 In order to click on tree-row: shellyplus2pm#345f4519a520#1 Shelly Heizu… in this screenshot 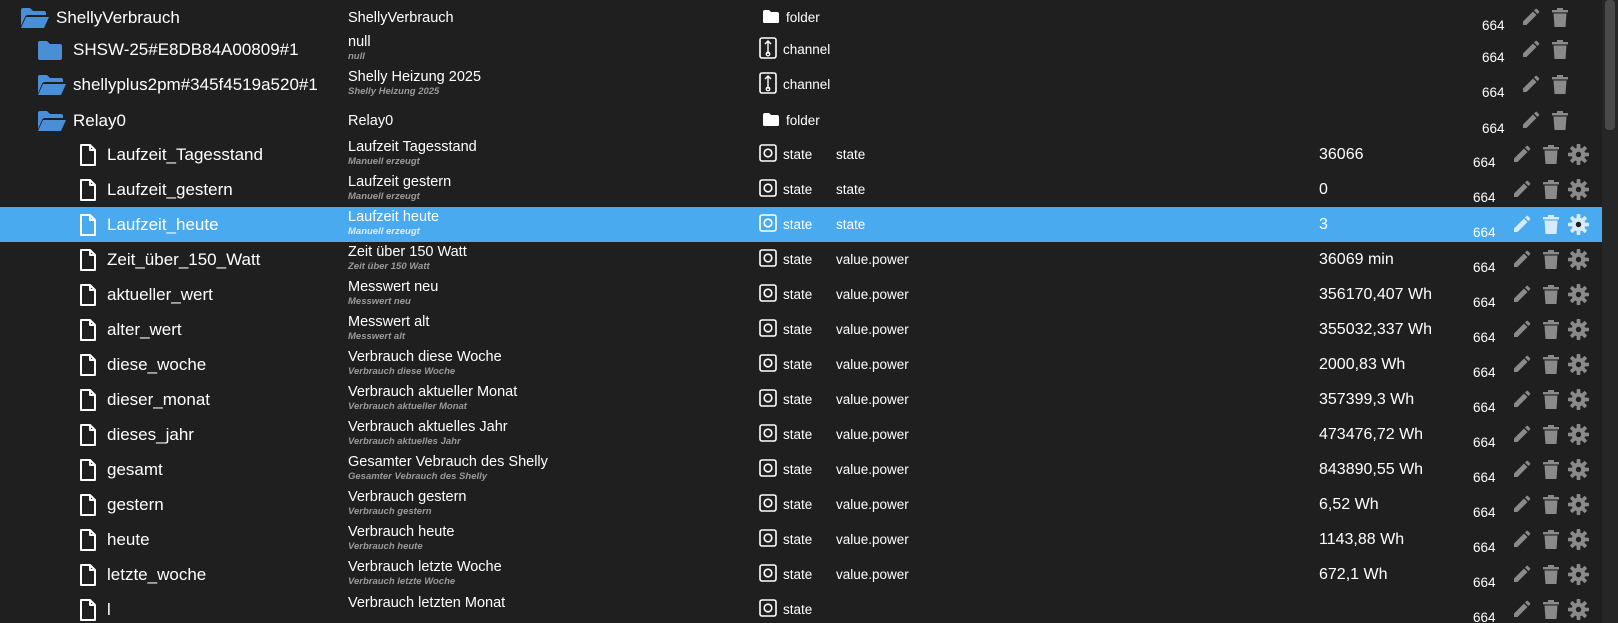, I will do `click(801, 84)`.